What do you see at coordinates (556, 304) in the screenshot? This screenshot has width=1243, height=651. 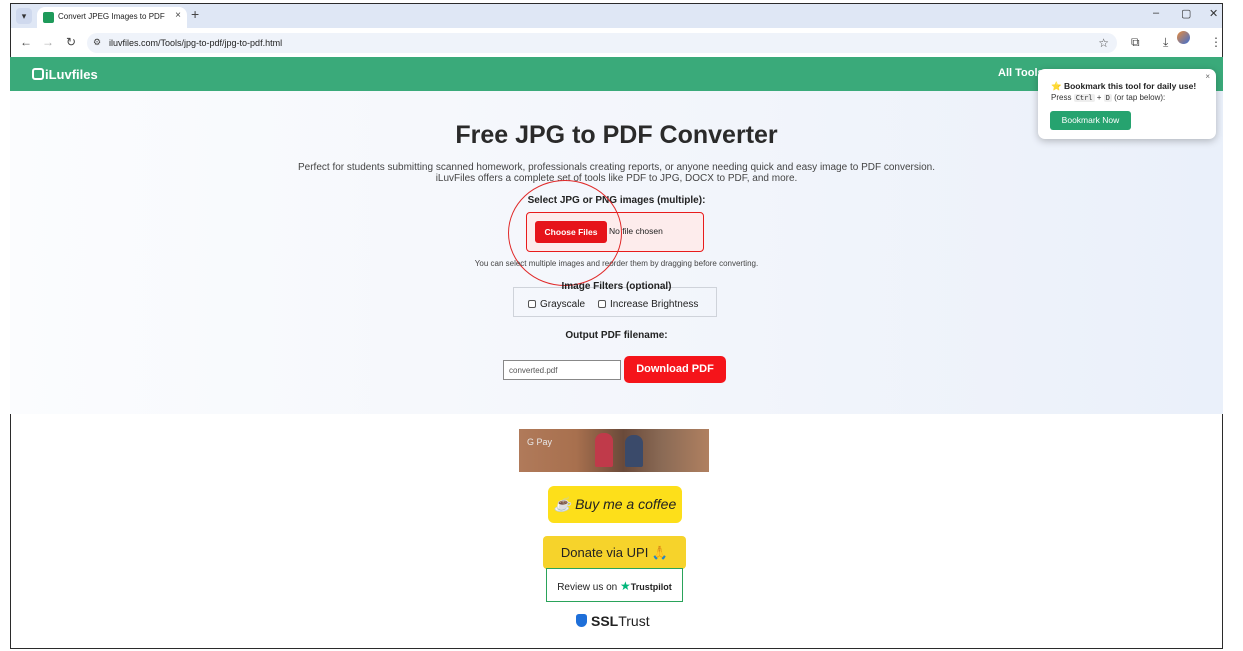 I see `grayscale-checkbox: Grayscale` at bounding box center [556, 304].